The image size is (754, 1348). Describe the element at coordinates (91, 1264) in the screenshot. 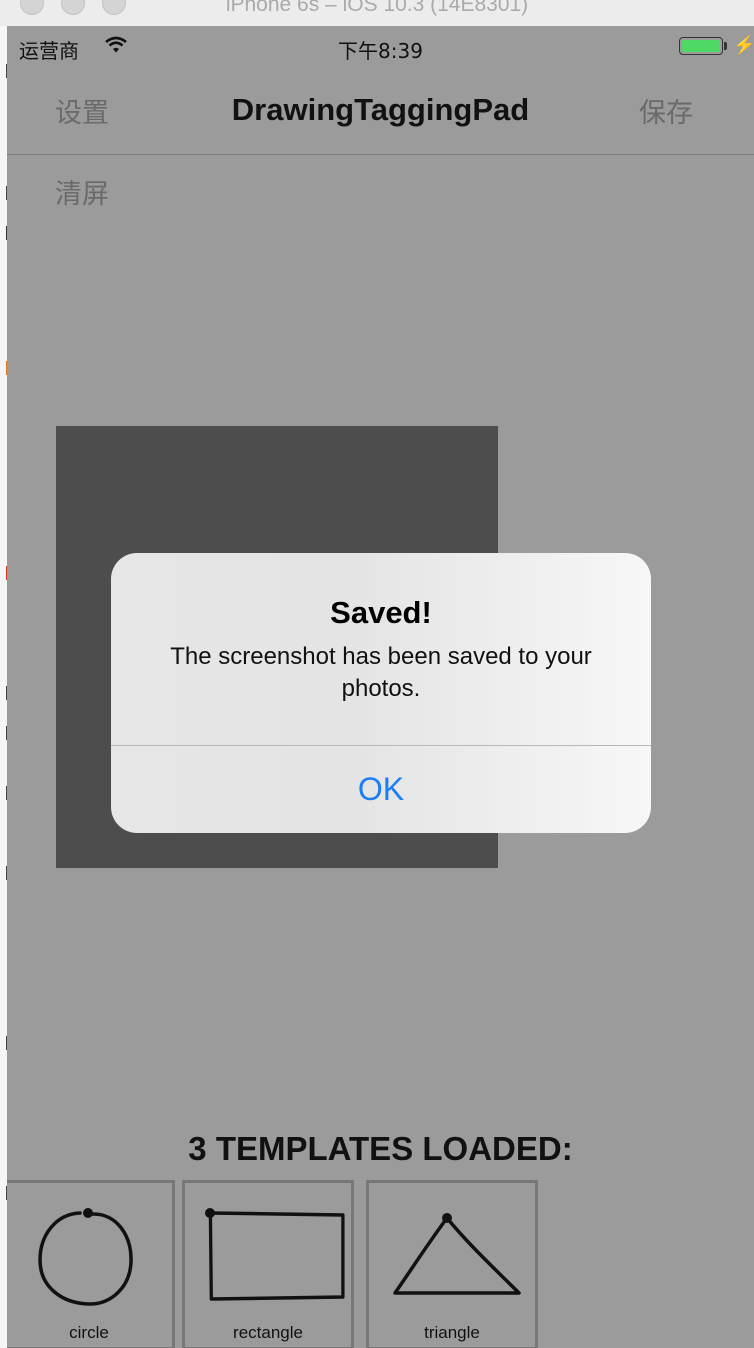

I see `template-tile-circle: circle` at that location.